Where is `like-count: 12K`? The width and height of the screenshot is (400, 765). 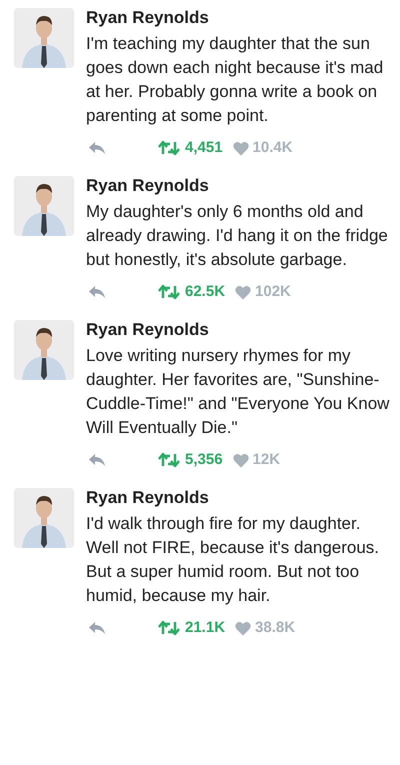
like-count: 12K is located at coordinates (266, 460).